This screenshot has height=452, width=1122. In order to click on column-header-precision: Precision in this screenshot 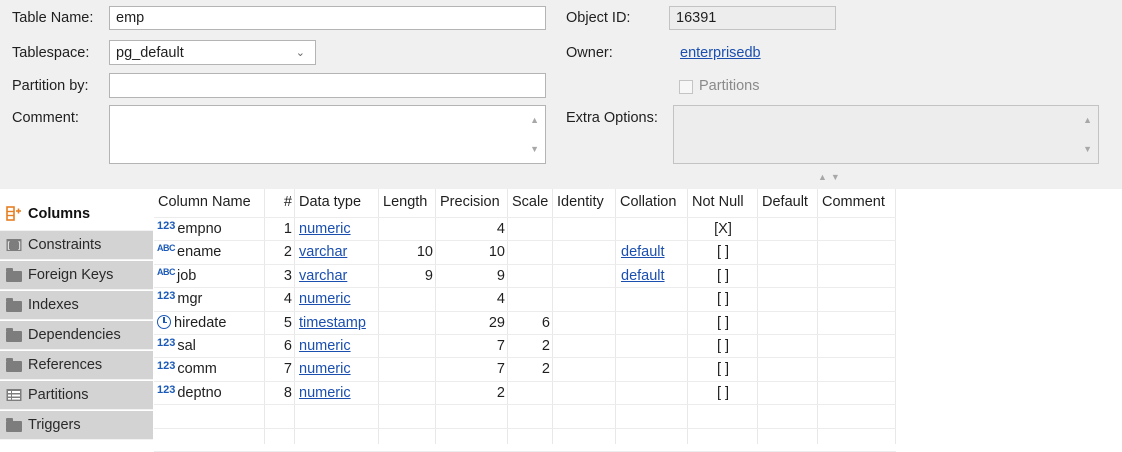, I will do `click(472, 202)`.